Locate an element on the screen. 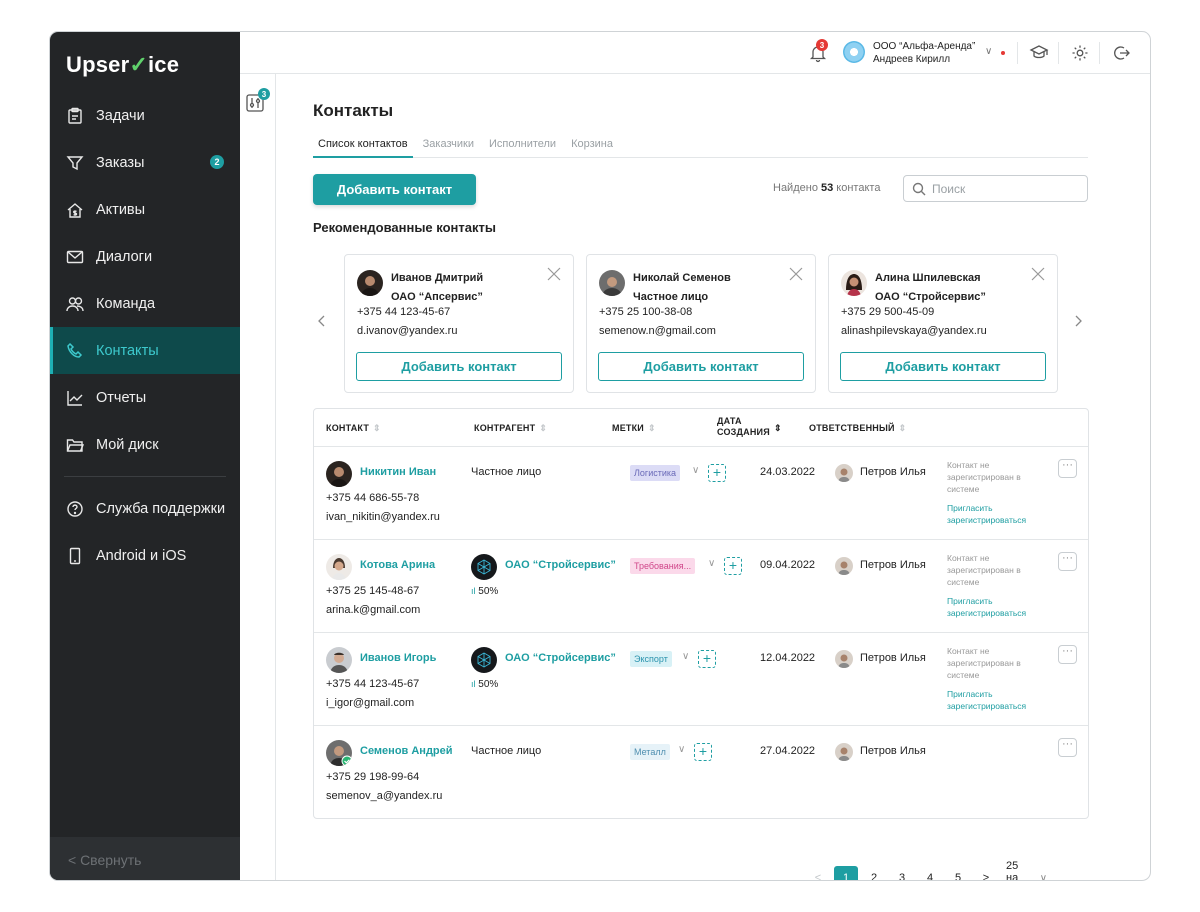 The width and height of the screenshot is (1200, 912). card-name: Иванов Дмитрий is located at coordinates (437, 278).